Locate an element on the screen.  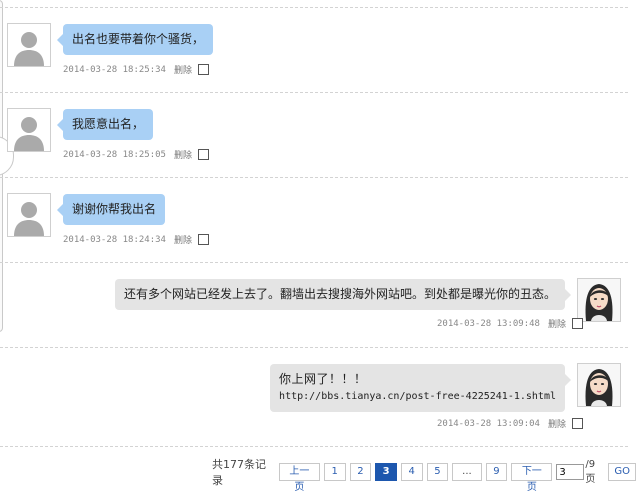
go-button: GO is located at coordinates (622, 472).